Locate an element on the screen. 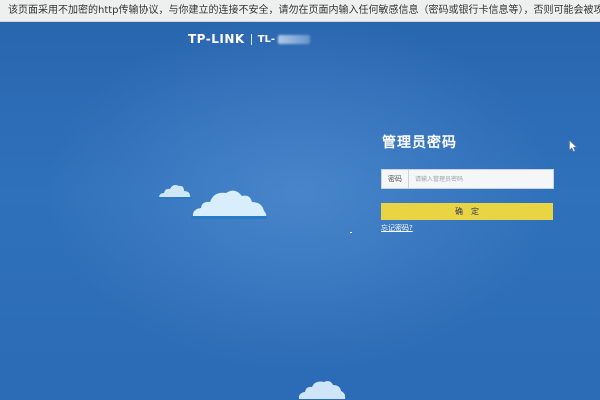 Image resolution: width=600 pixels, height=400 pixels. password-input is located at coordinates (481, 179).